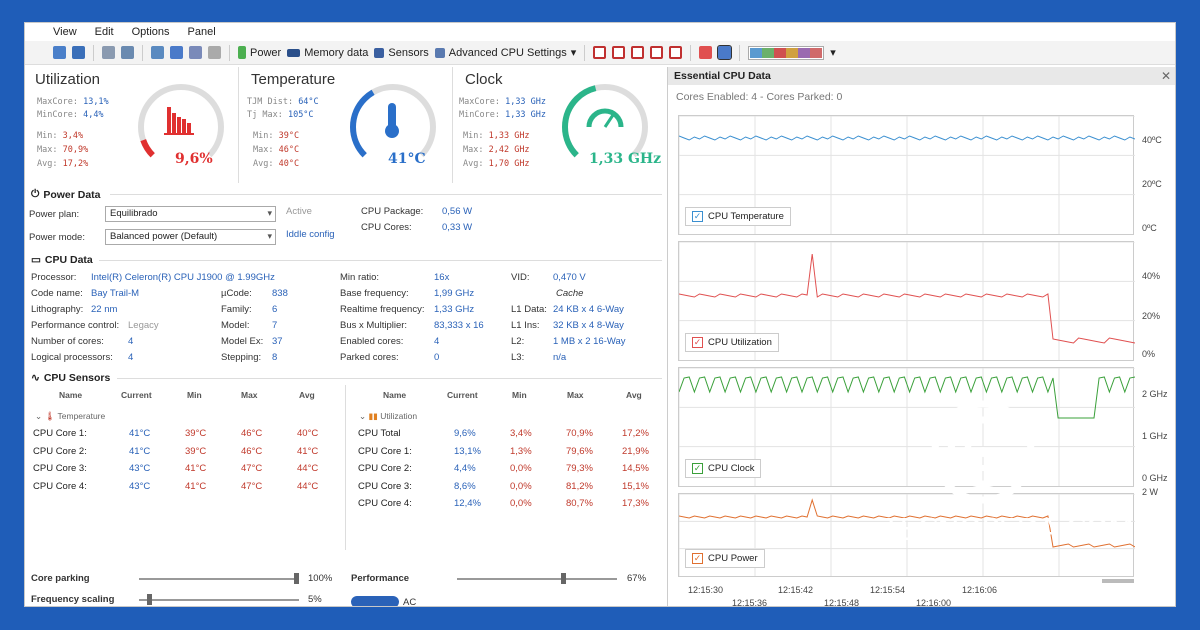 The height and width of the screenshot is (630, 1200). What do you see at coordinates (195, 52) in the screenshot?
I see `edit-icon` at bounding box center [195, 52].